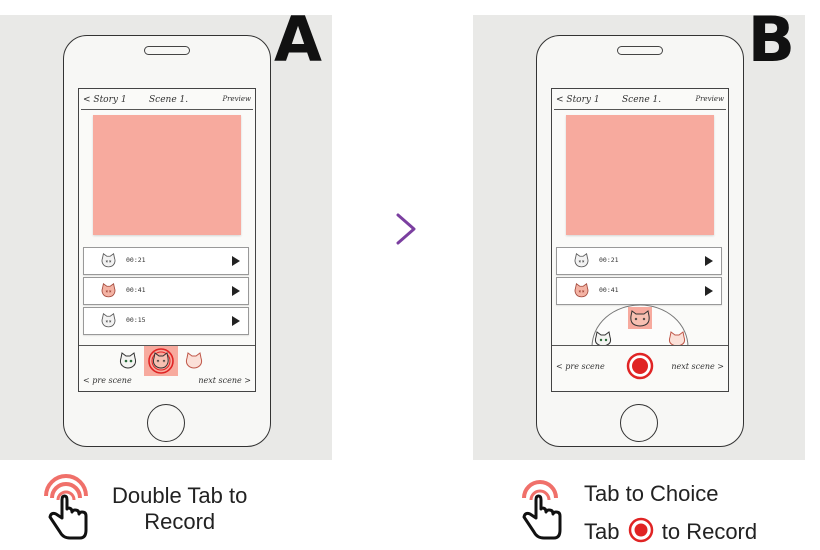 The height and width of the screenshot is (550, 820). I want to click on clip-duration: 00:15, so click(136, 320).